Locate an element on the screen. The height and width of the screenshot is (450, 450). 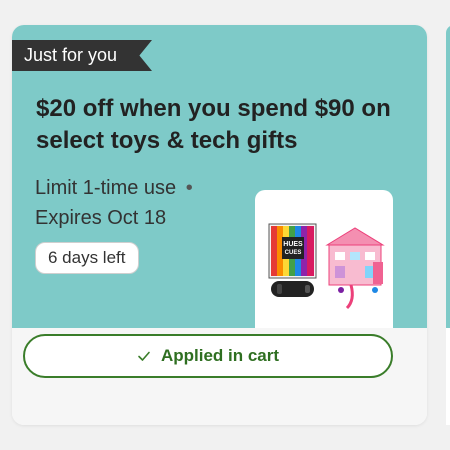
speaker-icon is located at coordinates (292, 289).